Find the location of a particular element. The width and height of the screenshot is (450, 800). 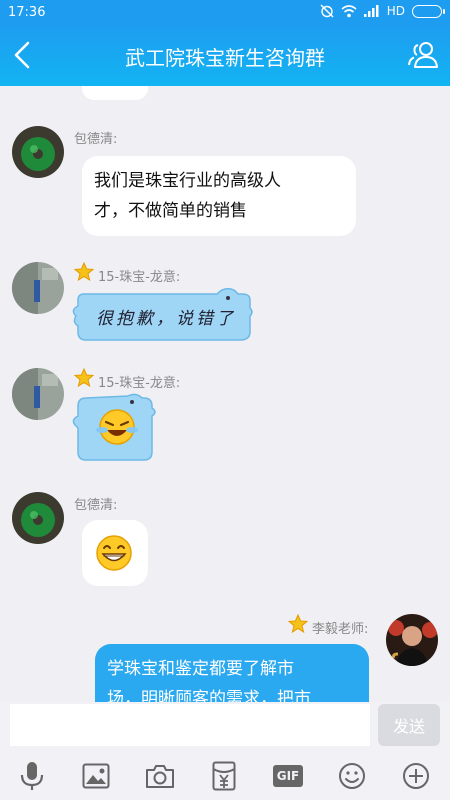

message-text-line: 才，不做简单的销售 is located at coordinates (170, 211).